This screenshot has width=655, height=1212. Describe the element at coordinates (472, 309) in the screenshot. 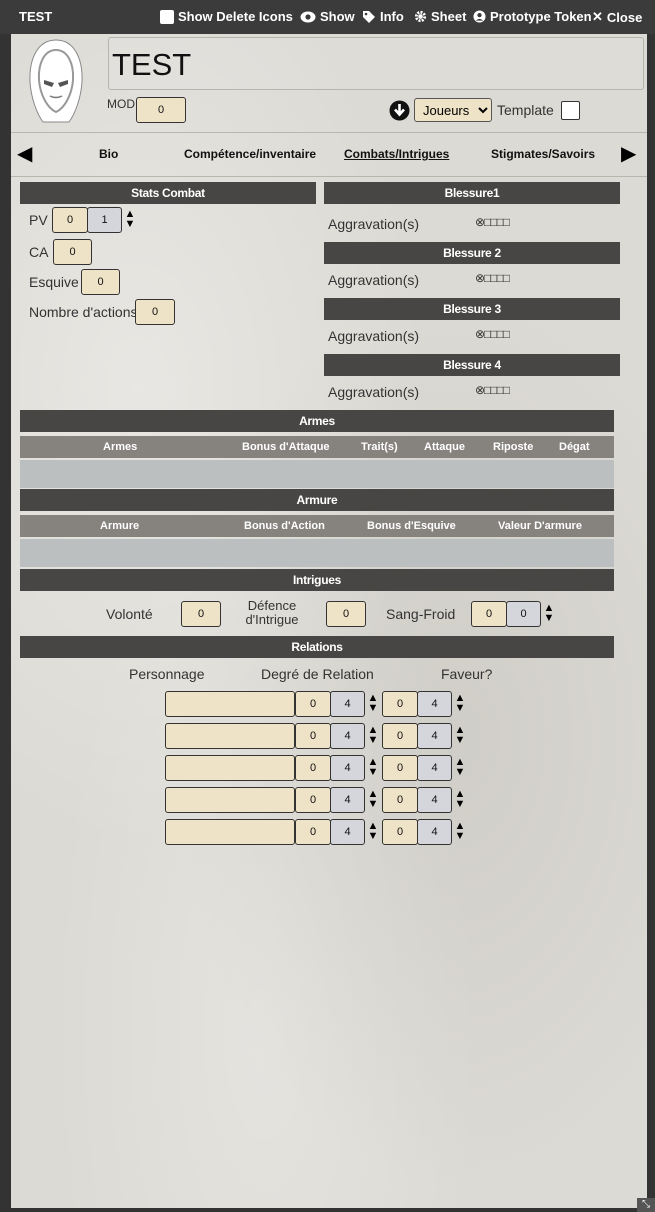

I see `blessure-3-header: Blessure 3` at that location.